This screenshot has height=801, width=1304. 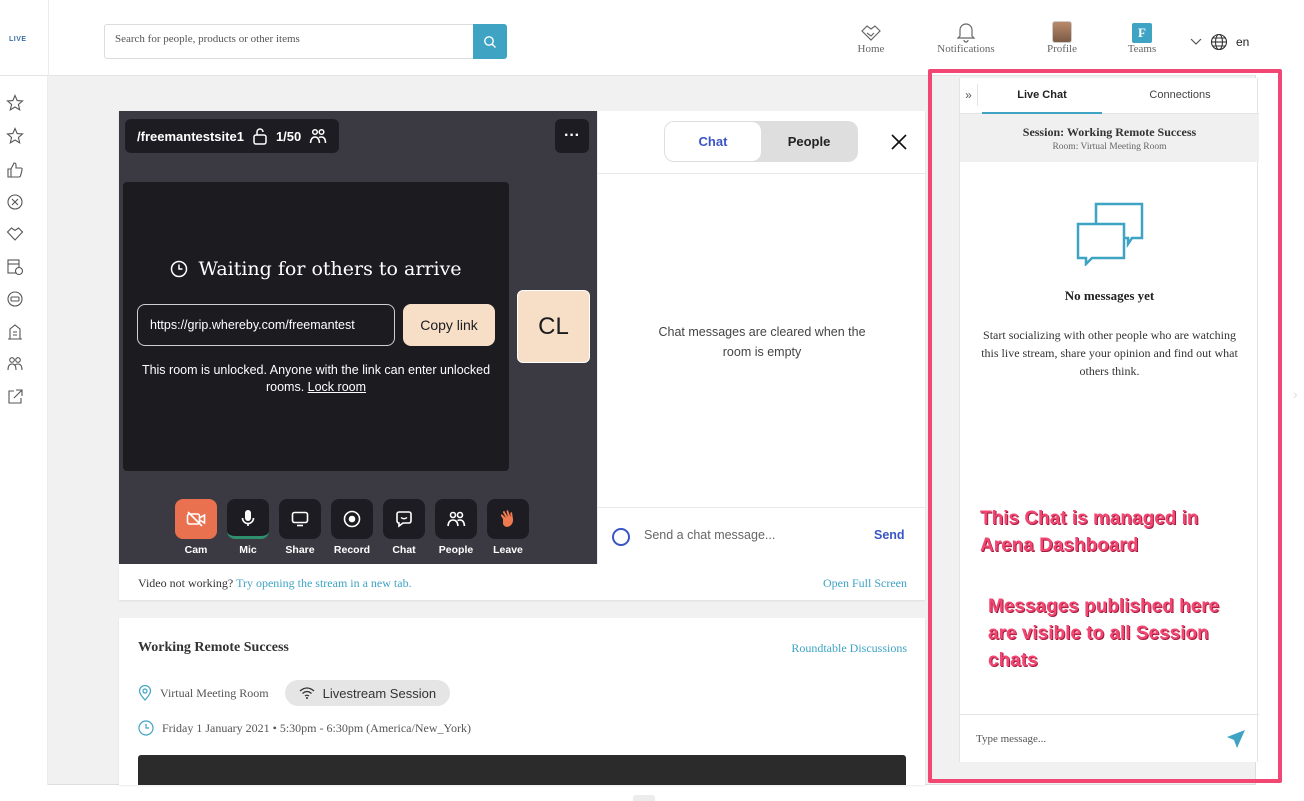 What do you see at coordinates (1042, 96) in the screenshot?
I see `tab-live-chat: Live Chat` at bounding box center [1042, 96].